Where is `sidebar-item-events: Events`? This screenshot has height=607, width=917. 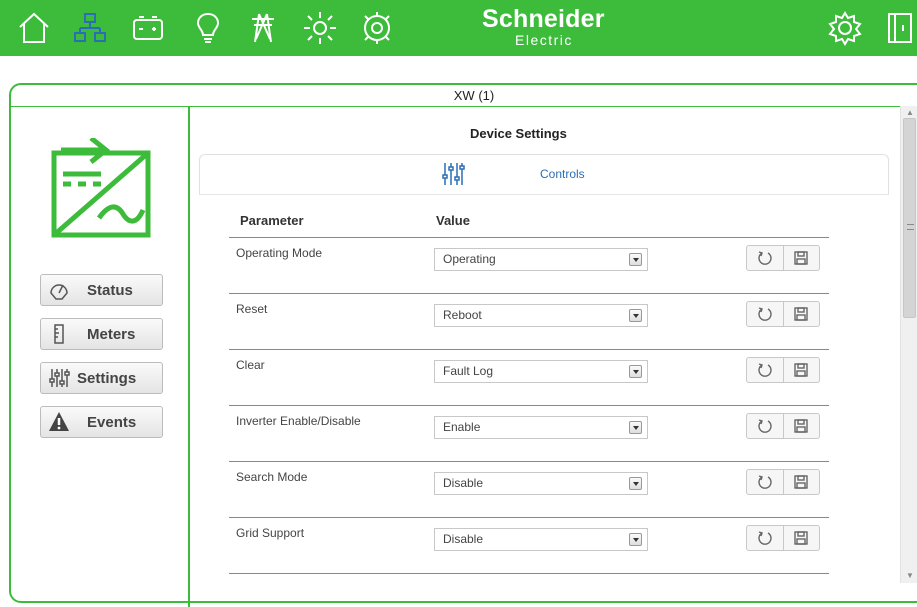 sidebar-item-events: Events is located at coordinates (101, 422).